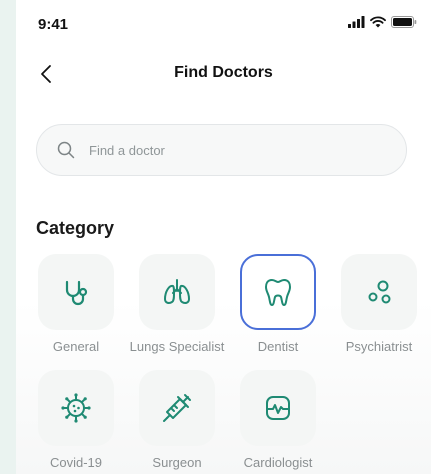 Image resolution: width=431 pixels, height=474 pixels. What do you see at coordinates (278, 346) in the screenshot?
I see `category-label: Dentist` at bounding box center [278, 346].